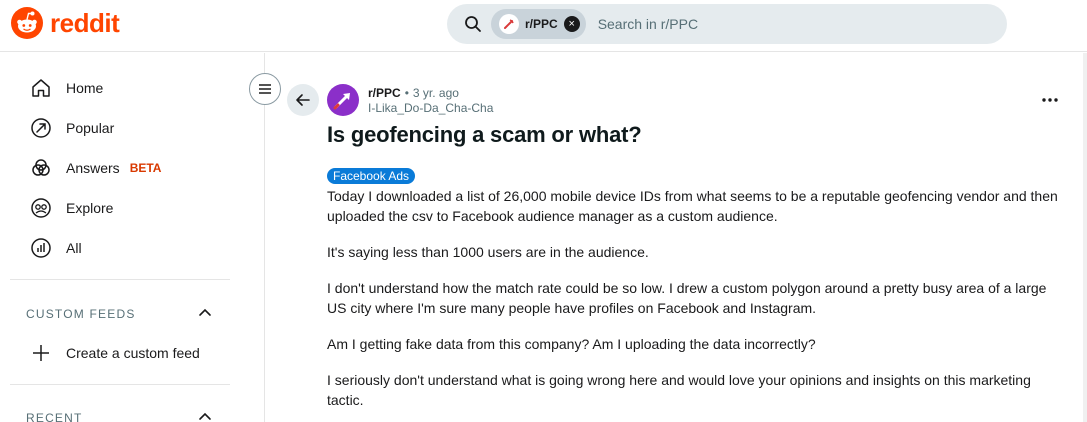 The height and width of the screenshot is (422, 1087). I want to click on all-icon, so click(41, 248).